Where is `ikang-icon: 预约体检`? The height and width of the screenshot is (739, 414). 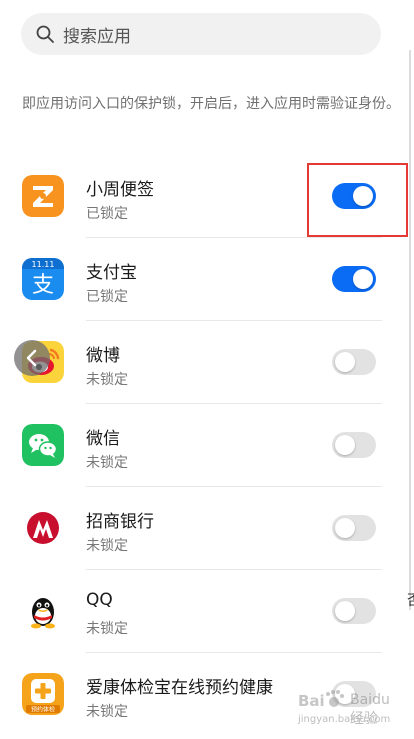
ikang-icon: 预约体检 is located at coordinates (43, 694).